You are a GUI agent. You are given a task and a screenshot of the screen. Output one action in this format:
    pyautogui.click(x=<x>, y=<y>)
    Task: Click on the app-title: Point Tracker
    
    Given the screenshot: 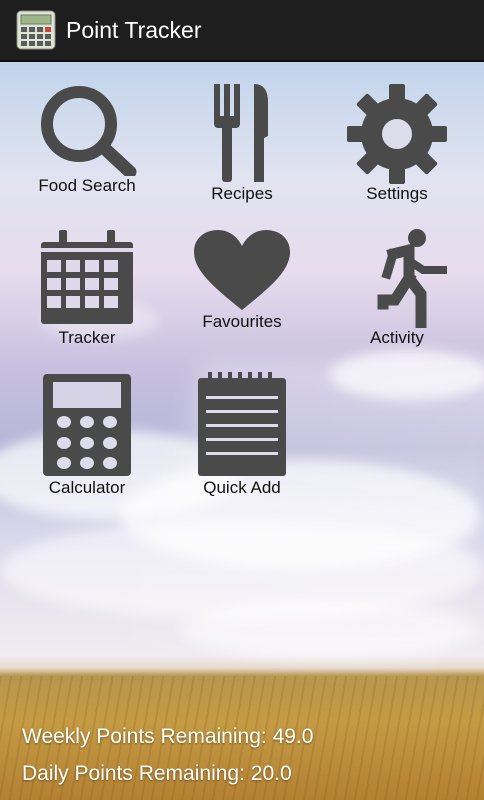 What is the action you would take?
    pyautogui.click(x=134, y=29)
    